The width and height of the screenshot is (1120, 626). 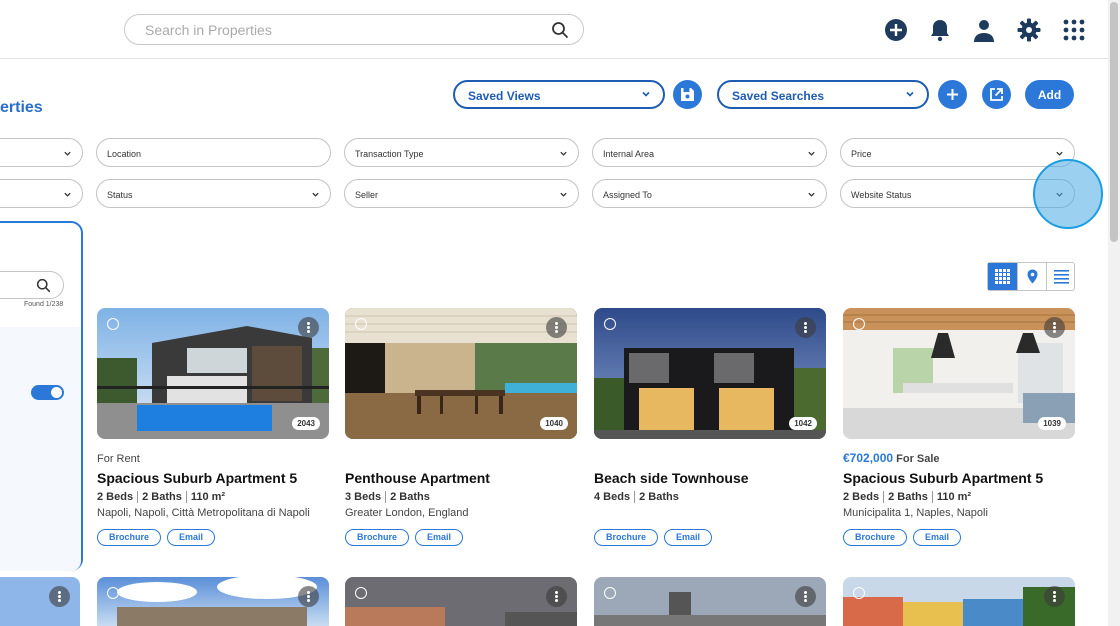 I want to click on filter-price: Price, so click(x=957, y=152).